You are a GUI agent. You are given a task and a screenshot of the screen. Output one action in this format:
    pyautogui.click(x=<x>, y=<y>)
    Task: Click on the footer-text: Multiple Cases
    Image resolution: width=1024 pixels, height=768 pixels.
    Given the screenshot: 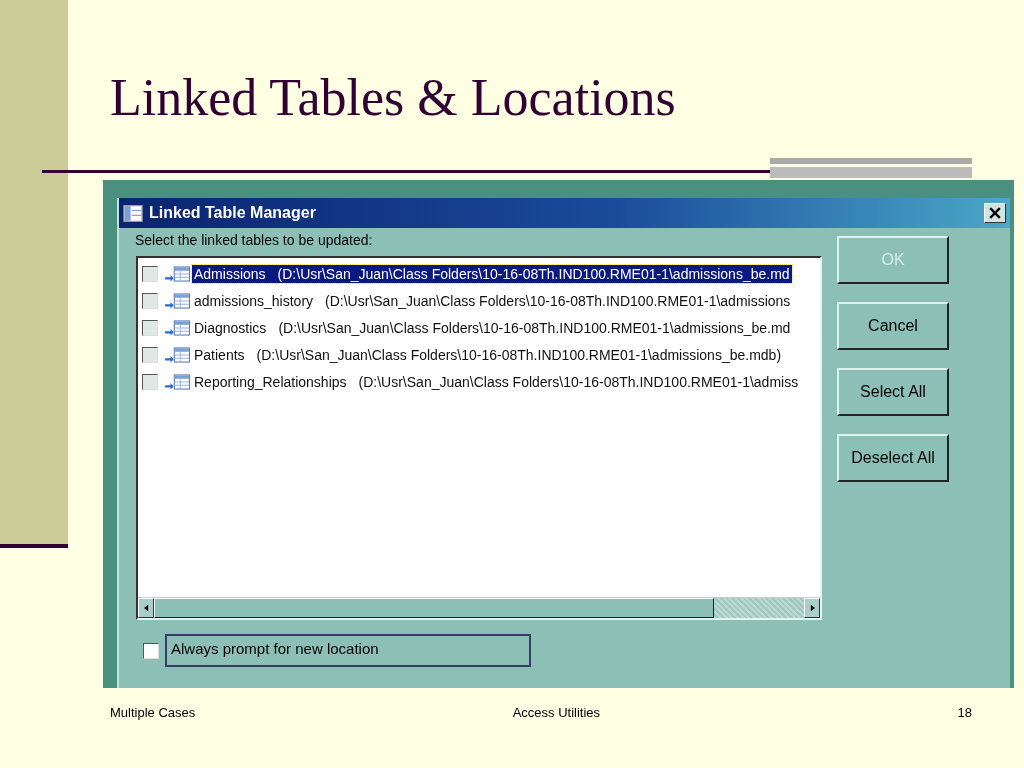 What is the action you would take?
    pyautogui.click(x=153, y=712)
    